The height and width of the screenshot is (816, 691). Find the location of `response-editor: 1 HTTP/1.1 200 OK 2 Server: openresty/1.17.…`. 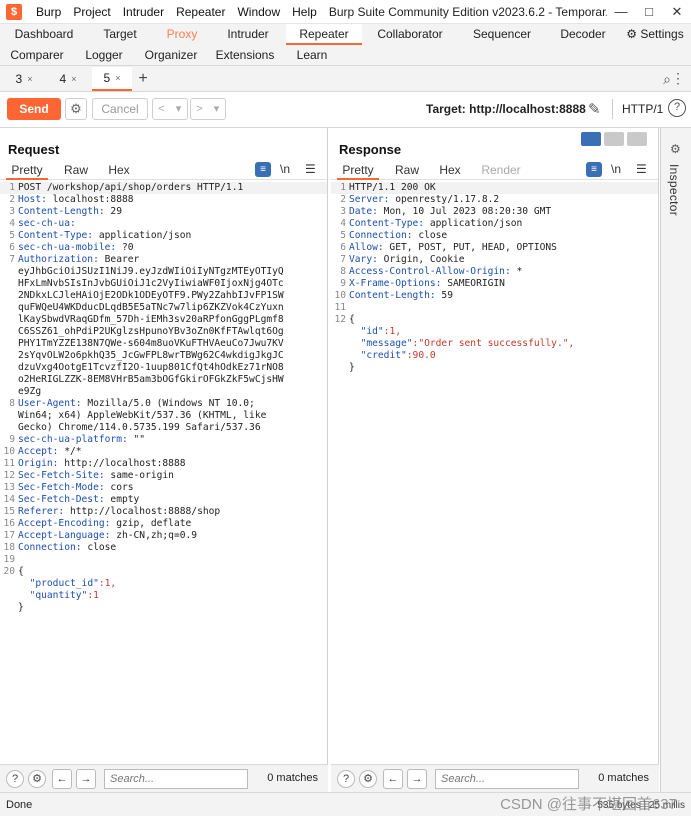

response-editor: 1 HTTP/1.1 200 OK 2 Server: openresty/1.17.… is located at coordinates (494, 278).